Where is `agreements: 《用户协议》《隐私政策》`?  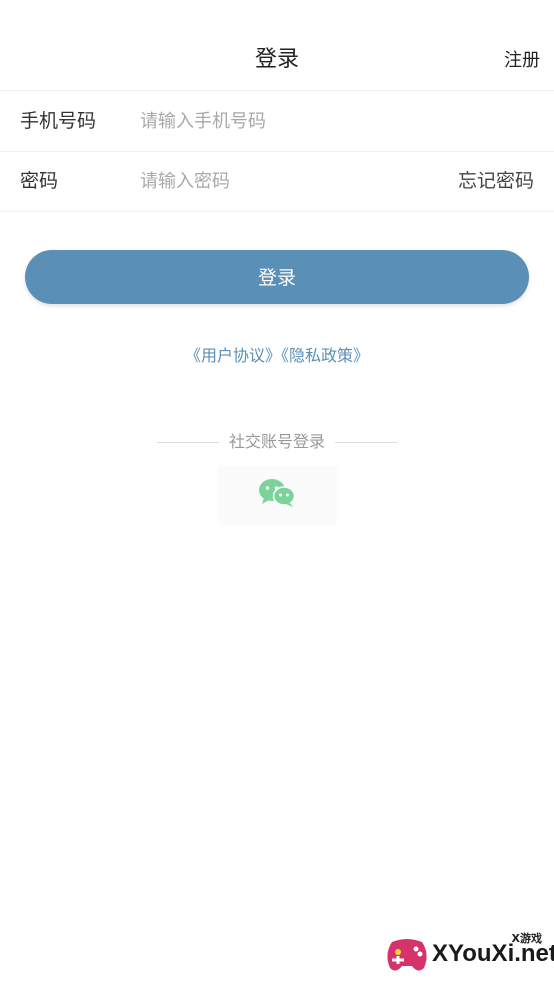 agreements: 《用户协议》《隐私政策》 is located at coordinates (277, 356).